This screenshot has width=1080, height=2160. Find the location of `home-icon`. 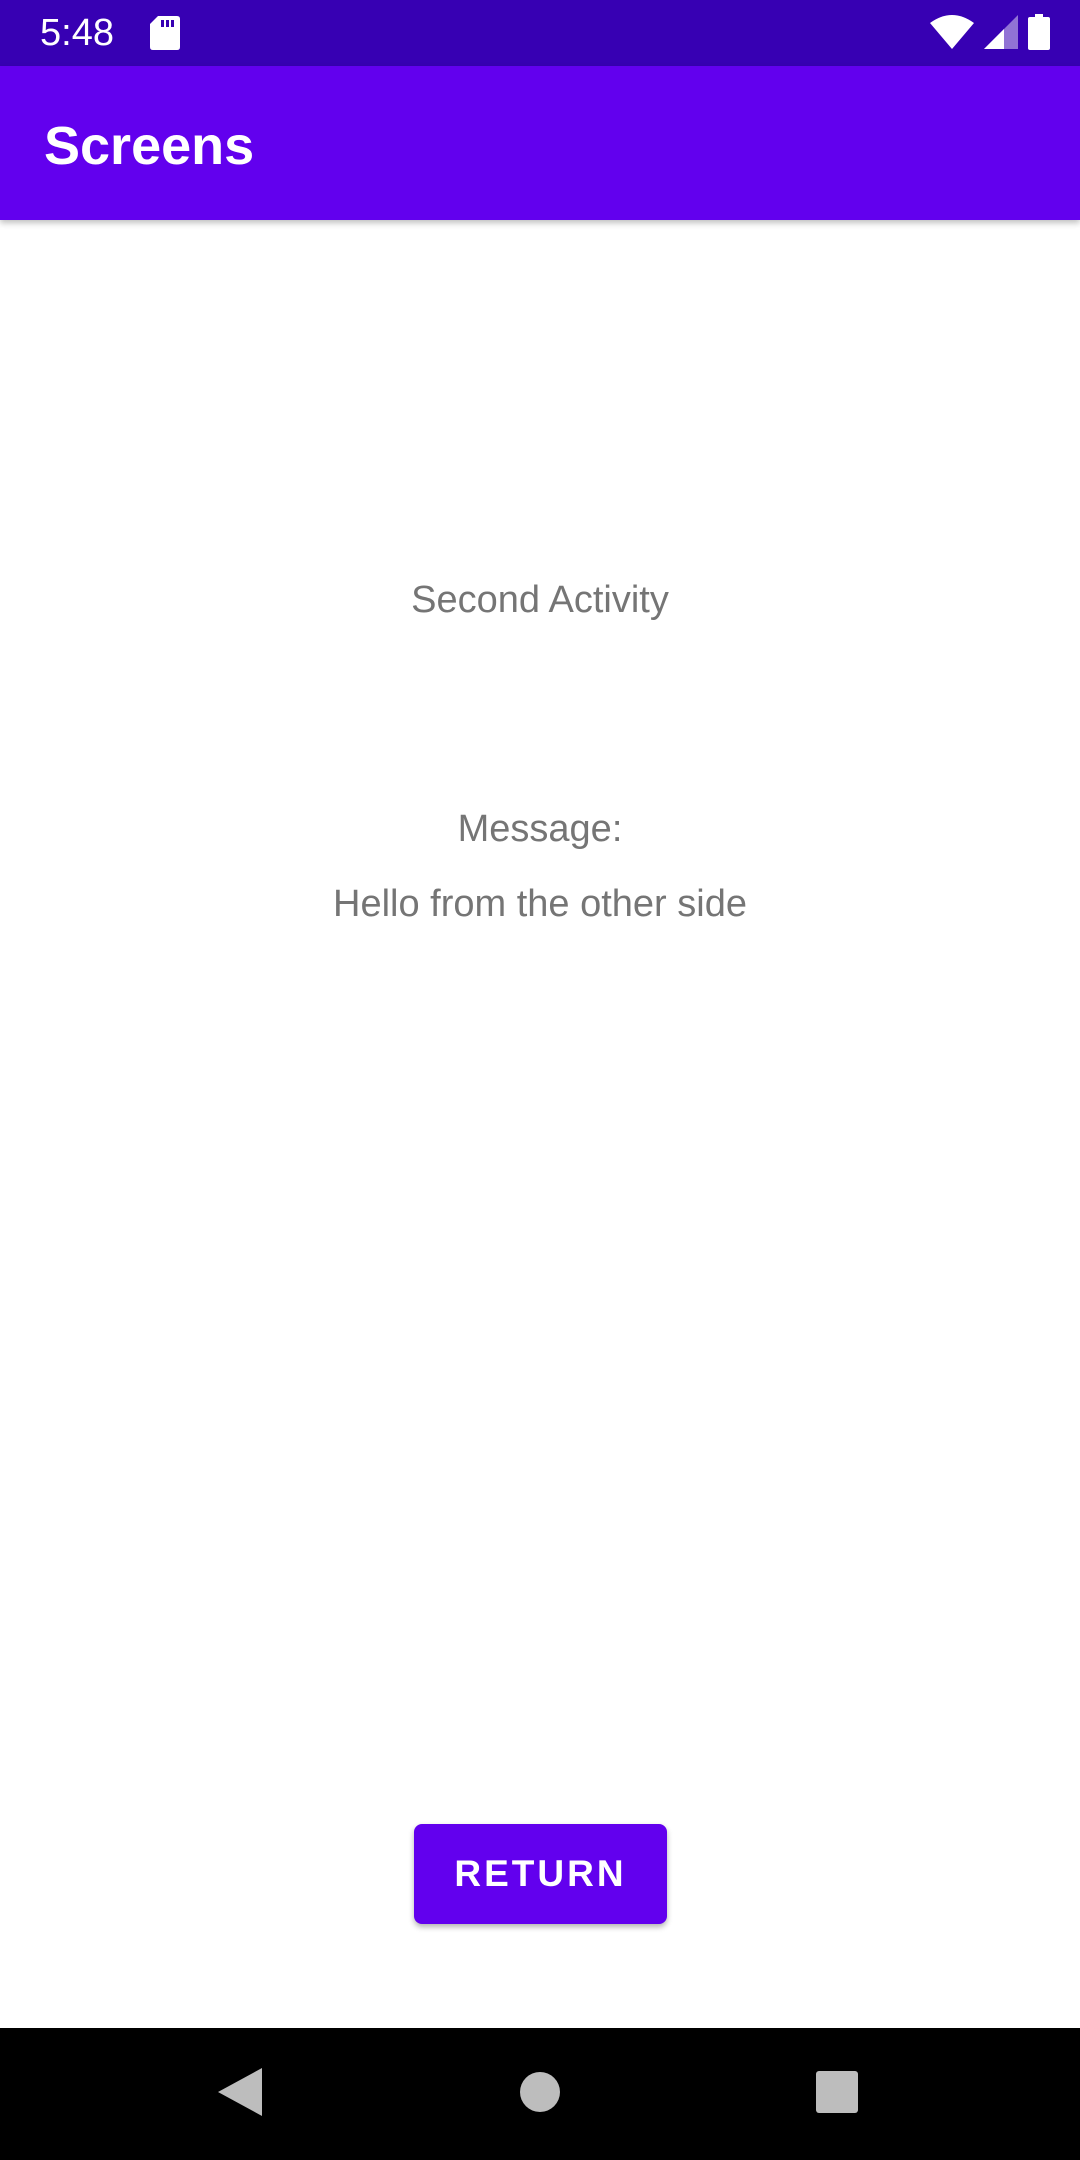

home-icon is located at coordinates (540, 2094).